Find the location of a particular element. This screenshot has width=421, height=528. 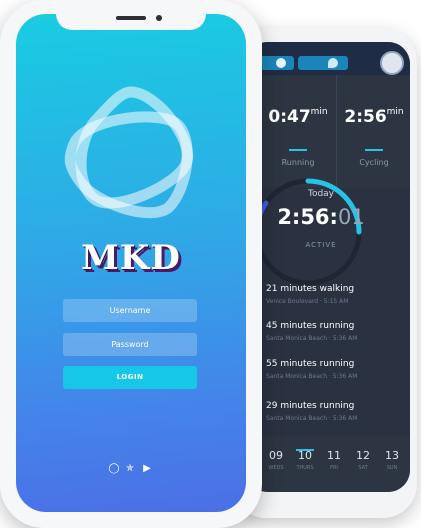

clock-icon is located at coordinates (281, 63).